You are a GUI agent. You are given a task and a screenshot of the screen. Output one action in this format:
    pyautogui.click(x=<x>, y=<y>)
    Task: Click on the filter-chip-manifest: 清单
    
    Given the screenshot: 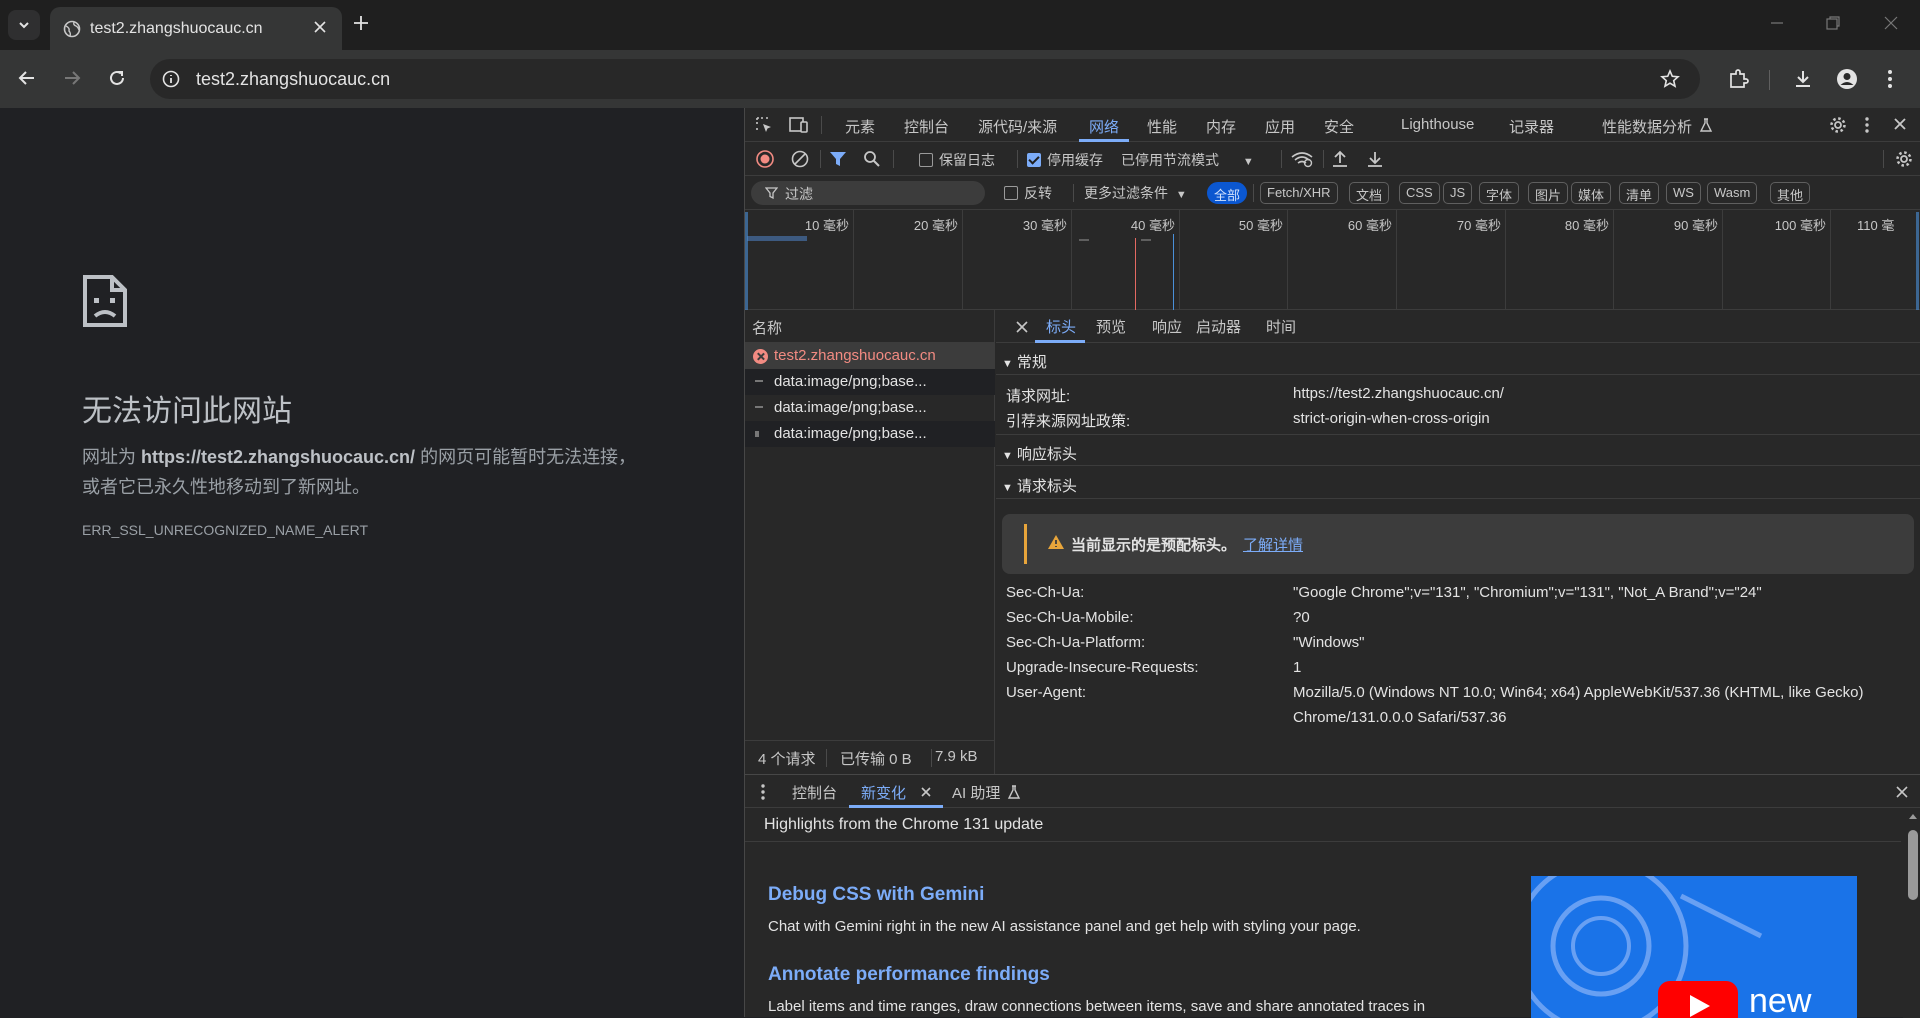 What is the action you would take?
    pyautogui.click(x=1639, y=193)
    